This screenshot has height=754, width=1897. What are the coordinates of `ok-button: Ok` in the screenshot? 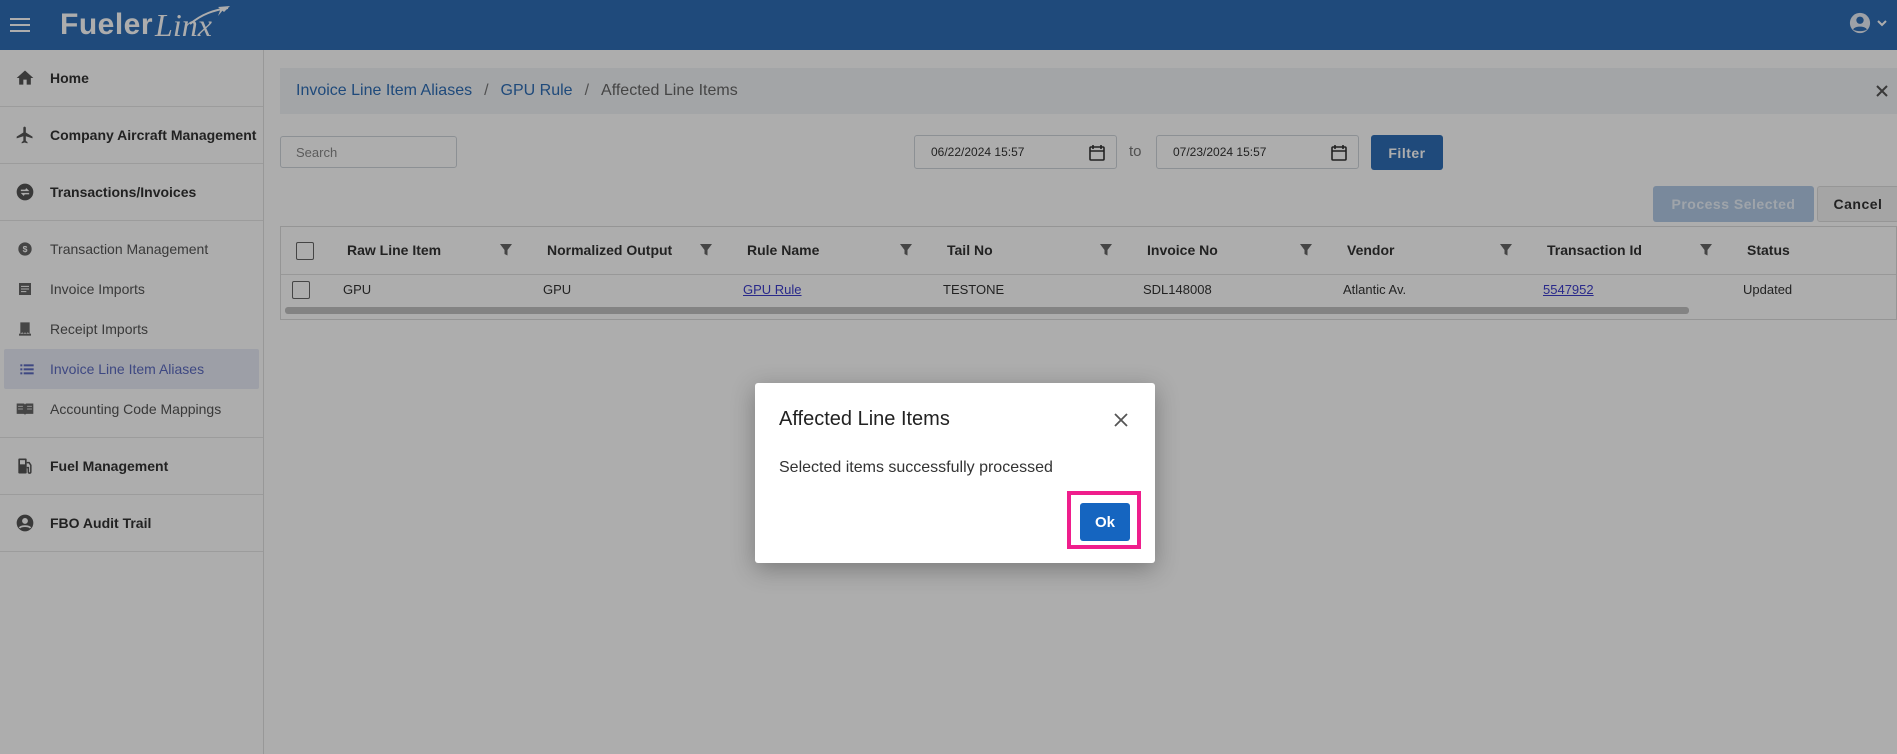 It's located at (1105, 522).